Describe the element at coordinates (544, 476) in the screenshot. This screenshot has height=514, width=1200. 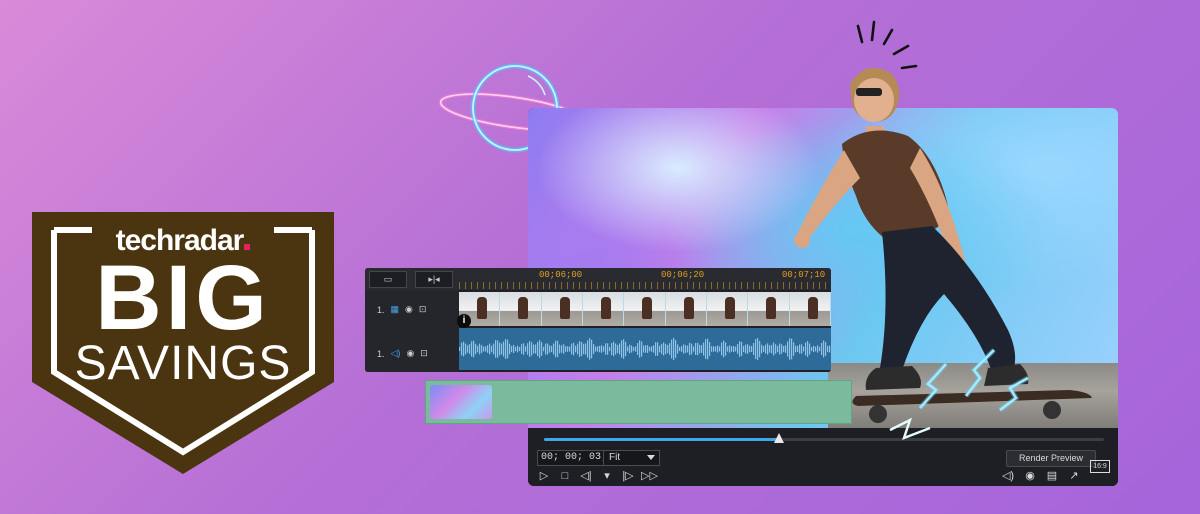
I see `play-icon: ▷` at that location.